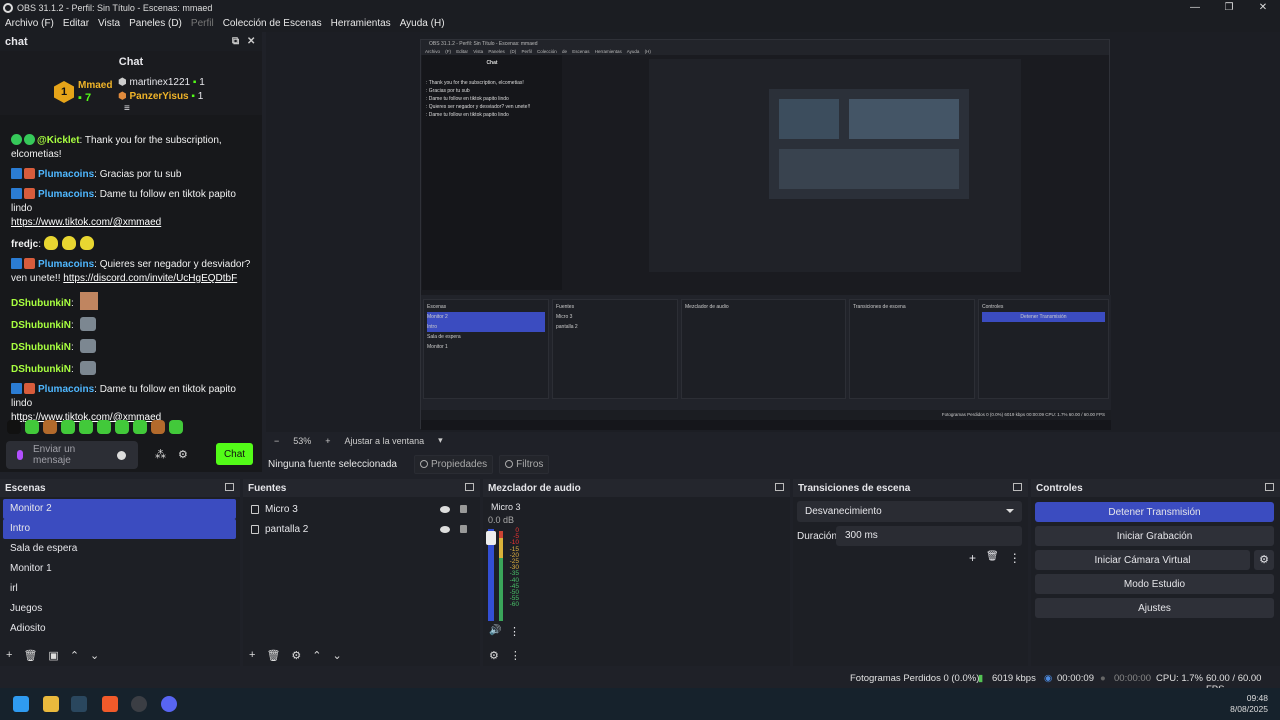 This screenshot has width=1280, height=720. I want to click on clock: 09:48 8/08/2025, so click(1249, 704).